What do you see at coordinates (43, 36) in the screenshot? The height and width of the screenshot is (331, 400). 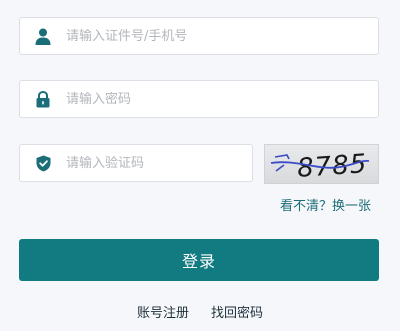 I see `user-icon` at bounding box center [43, 36].